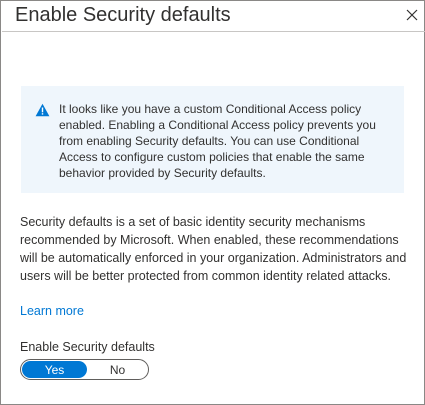 Image resolution: width=425 pixels, height=405 pixels. I want to click on setting-label: Enable Security defaults, so click(87, 347).